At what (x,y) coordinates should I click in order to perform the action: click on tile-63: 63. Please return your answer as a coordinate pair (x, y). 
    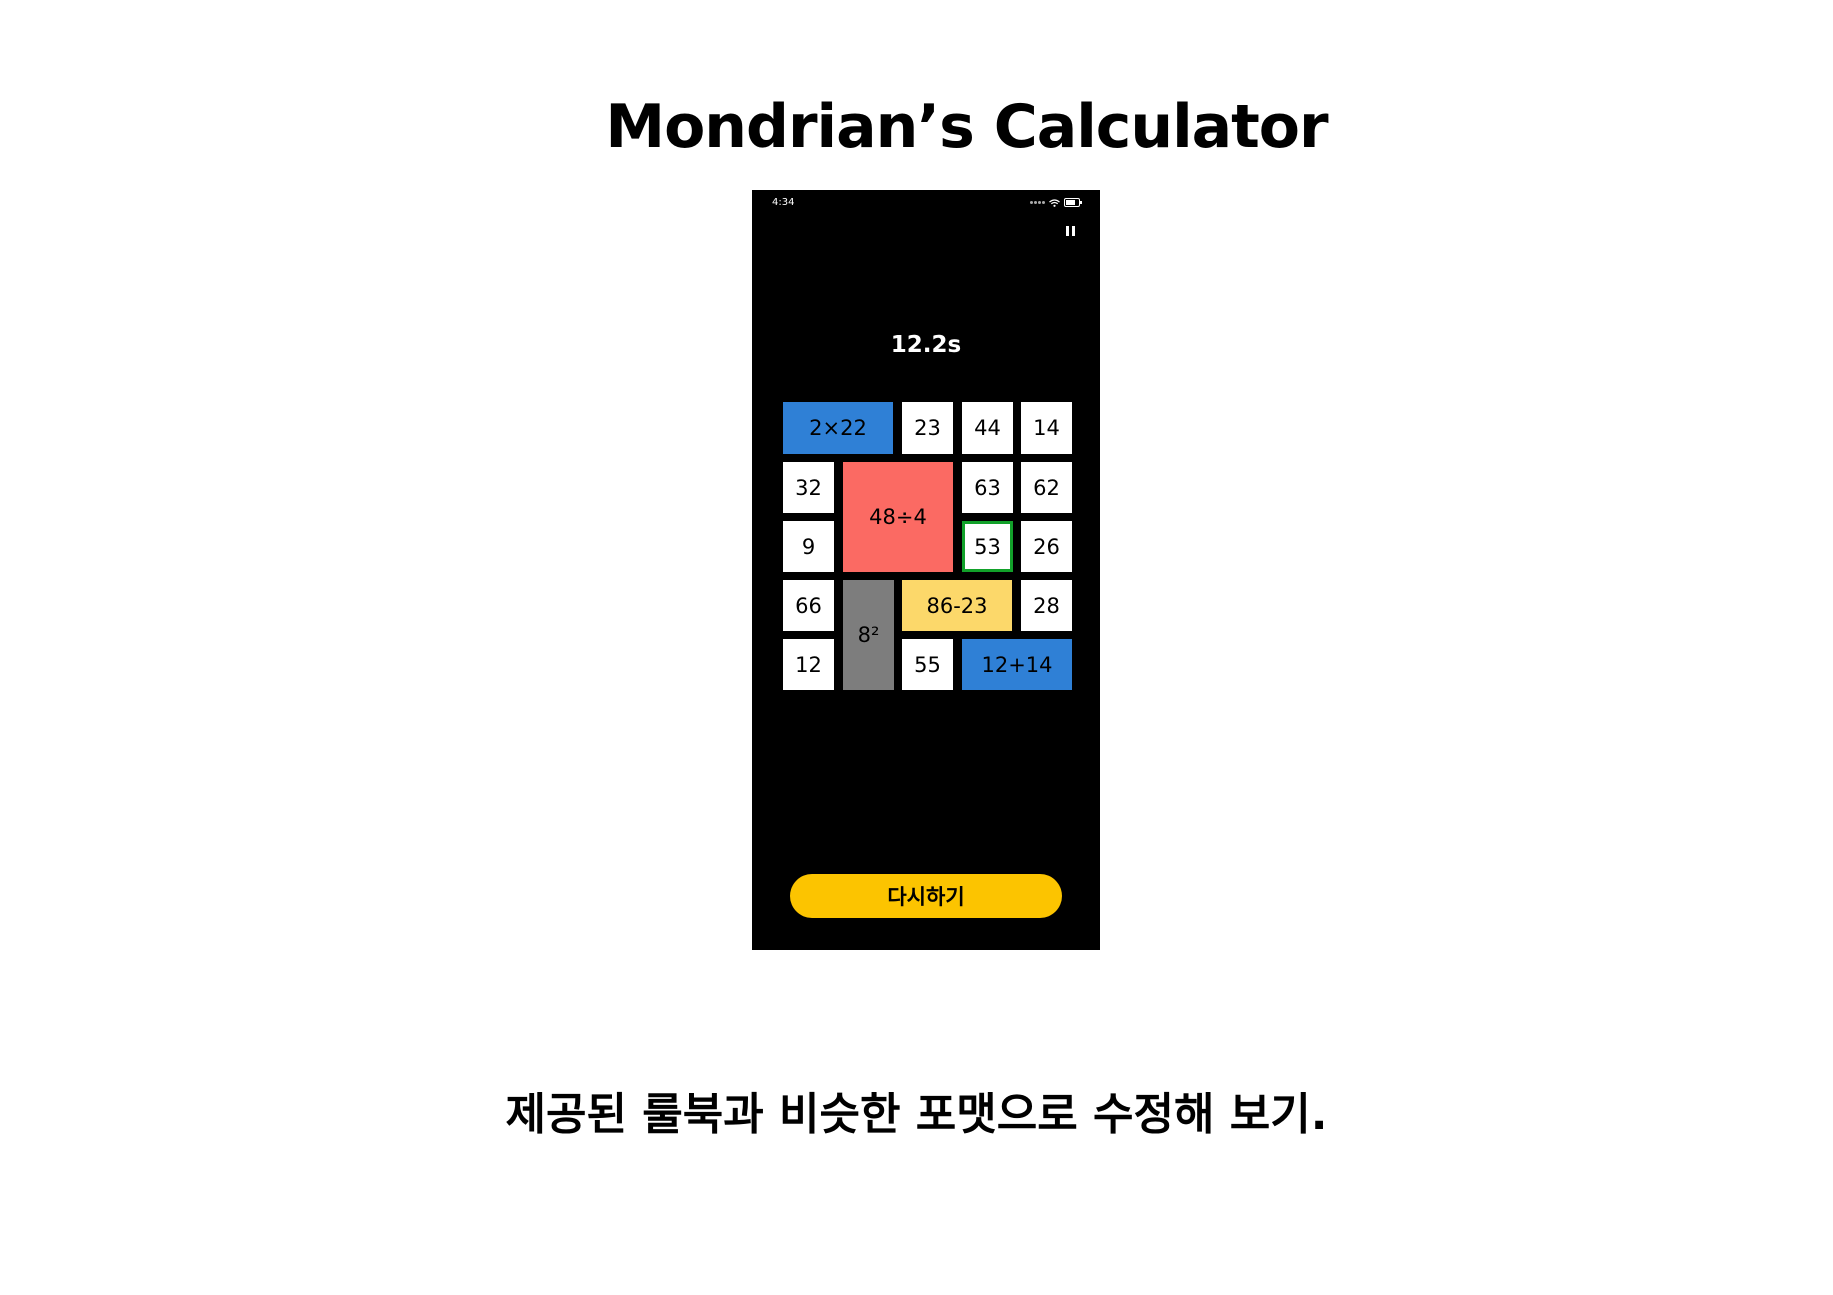
    Looking at the image, I should click on (987, 487).